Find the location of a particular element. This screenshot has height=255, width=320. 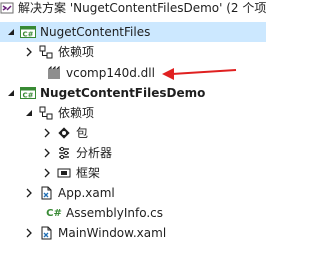

file-node-mainwindow-xaml: MainWindow.xaml is located at coordinates (133, 233).